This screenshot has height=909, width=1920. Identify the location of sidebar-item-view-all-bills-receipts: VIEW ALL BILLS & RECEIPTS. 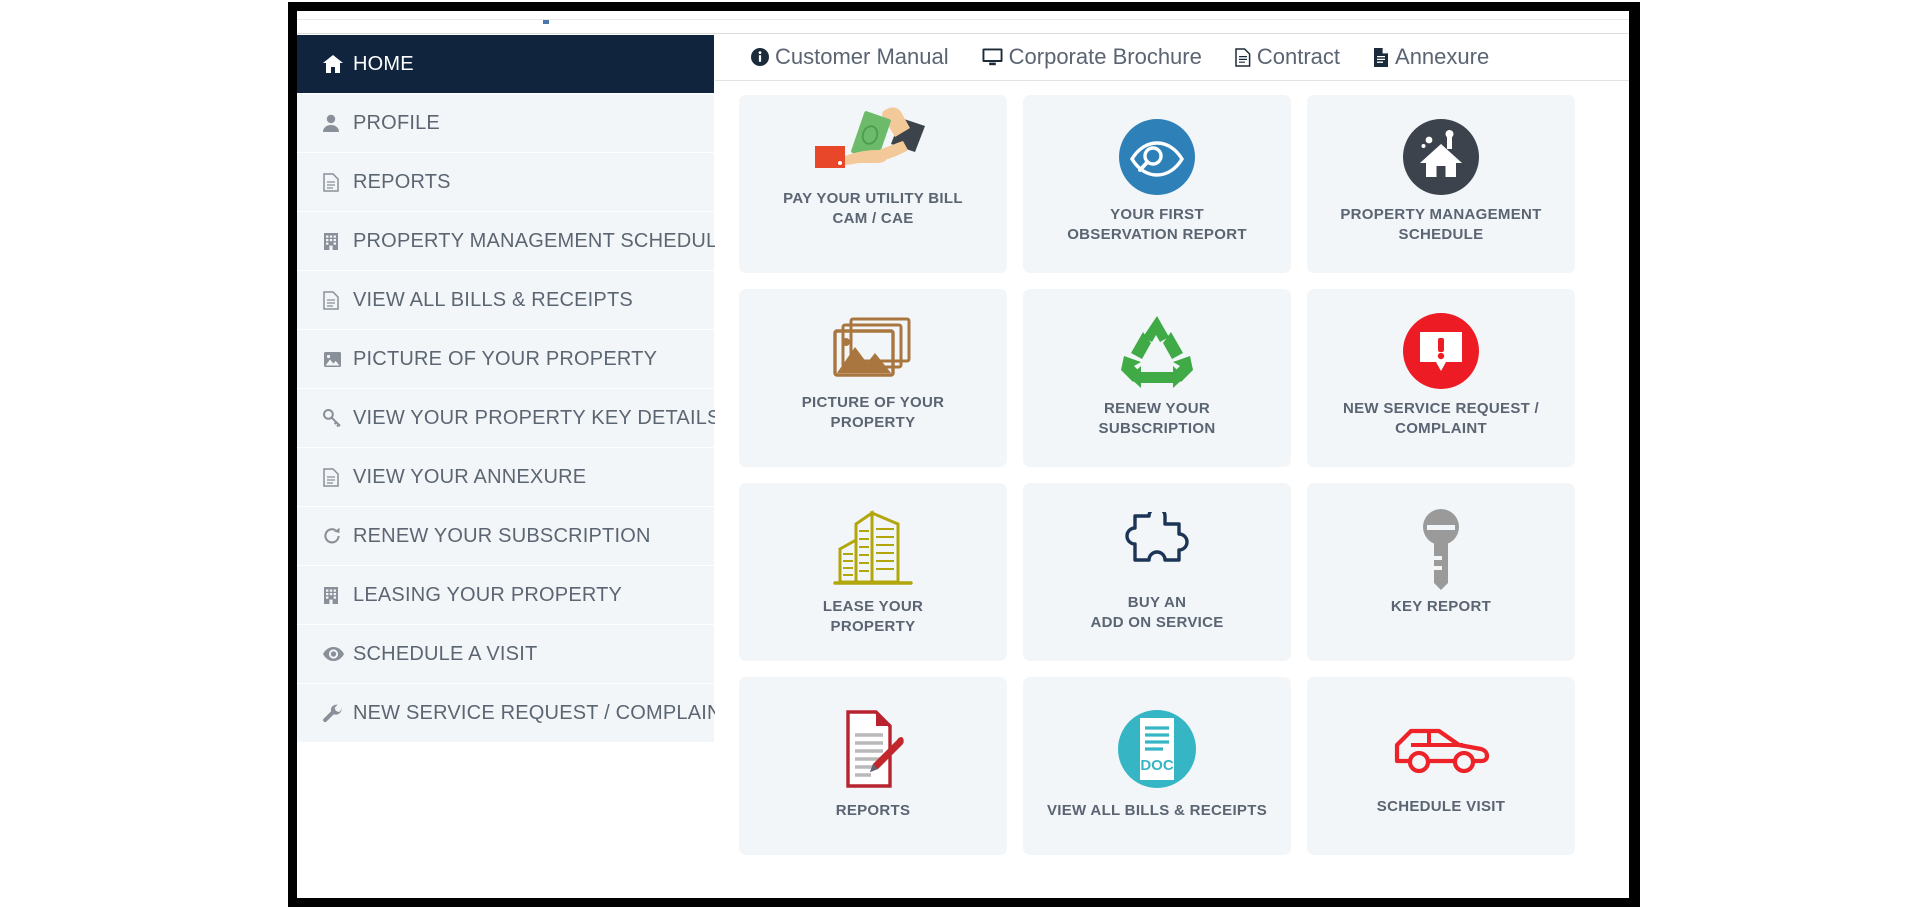
(505, 300).